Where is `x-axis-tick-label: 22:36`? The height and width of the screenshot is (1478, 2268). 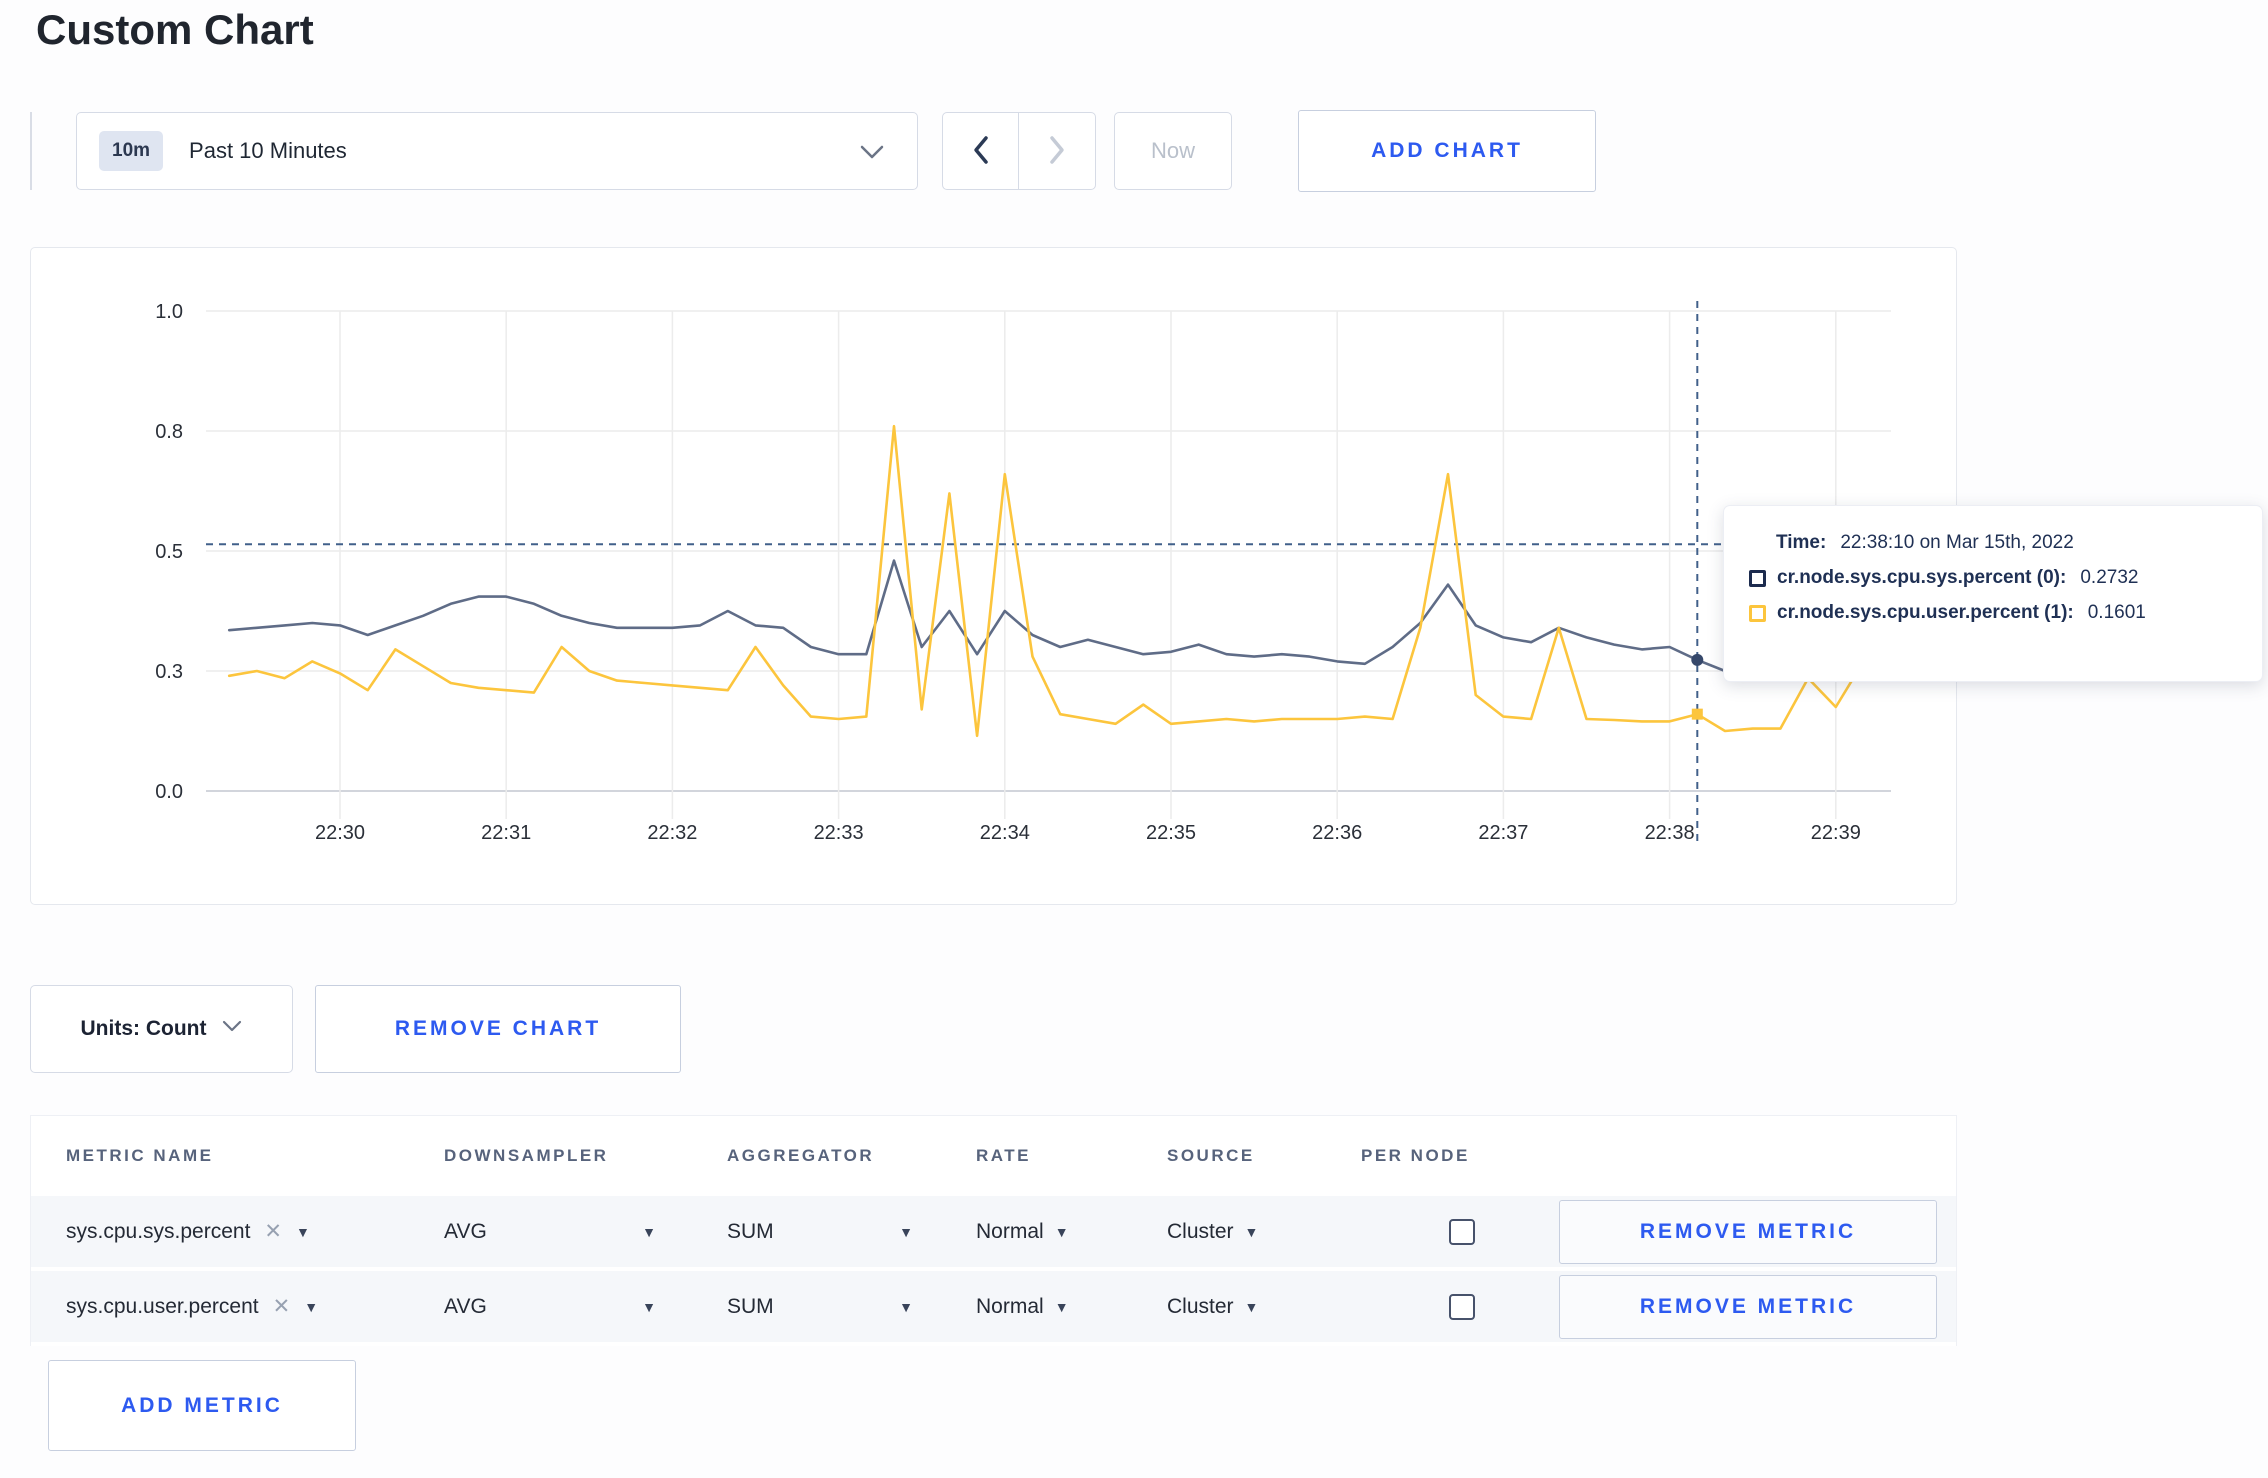
x-axis-tick-label: 22:36 is located at coordinates (1337, 833).